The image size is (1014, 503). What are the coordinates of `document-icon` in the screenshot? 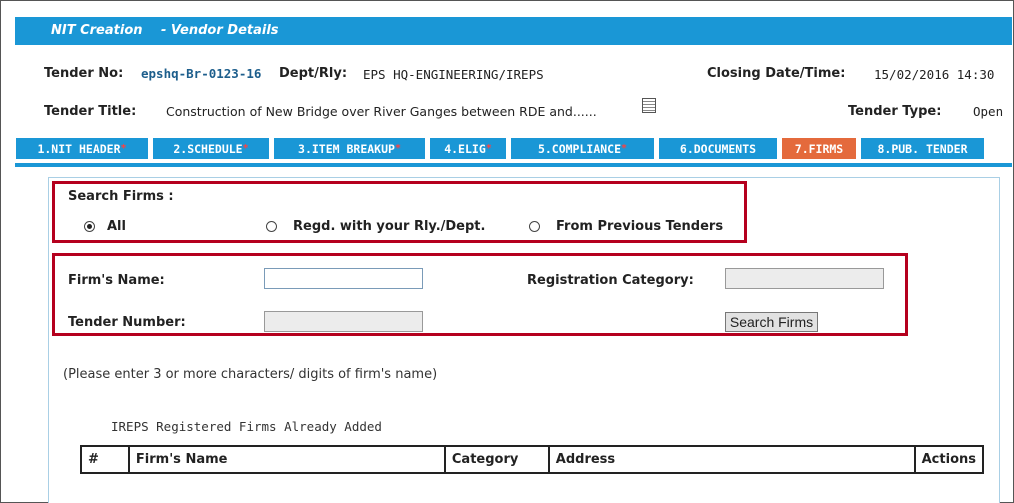 It's located at (649, 105).